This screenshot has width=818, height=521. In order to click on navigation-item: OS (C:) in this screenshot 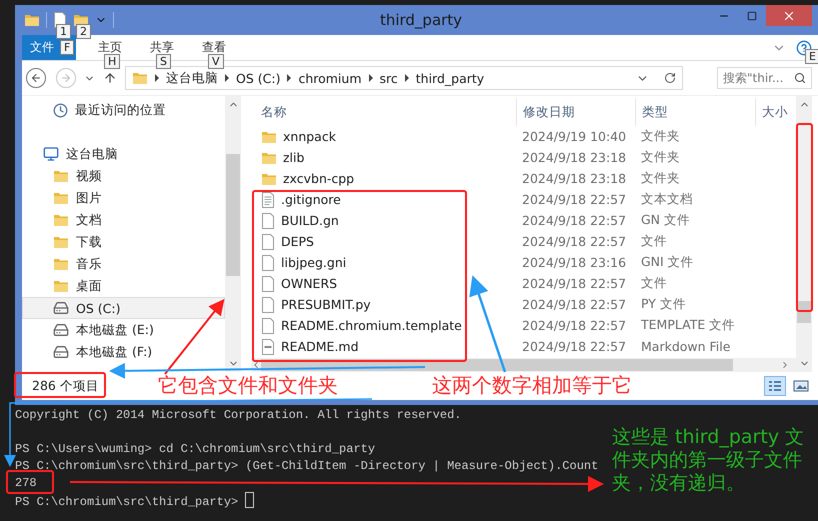, I will do `click(123, 308)`.